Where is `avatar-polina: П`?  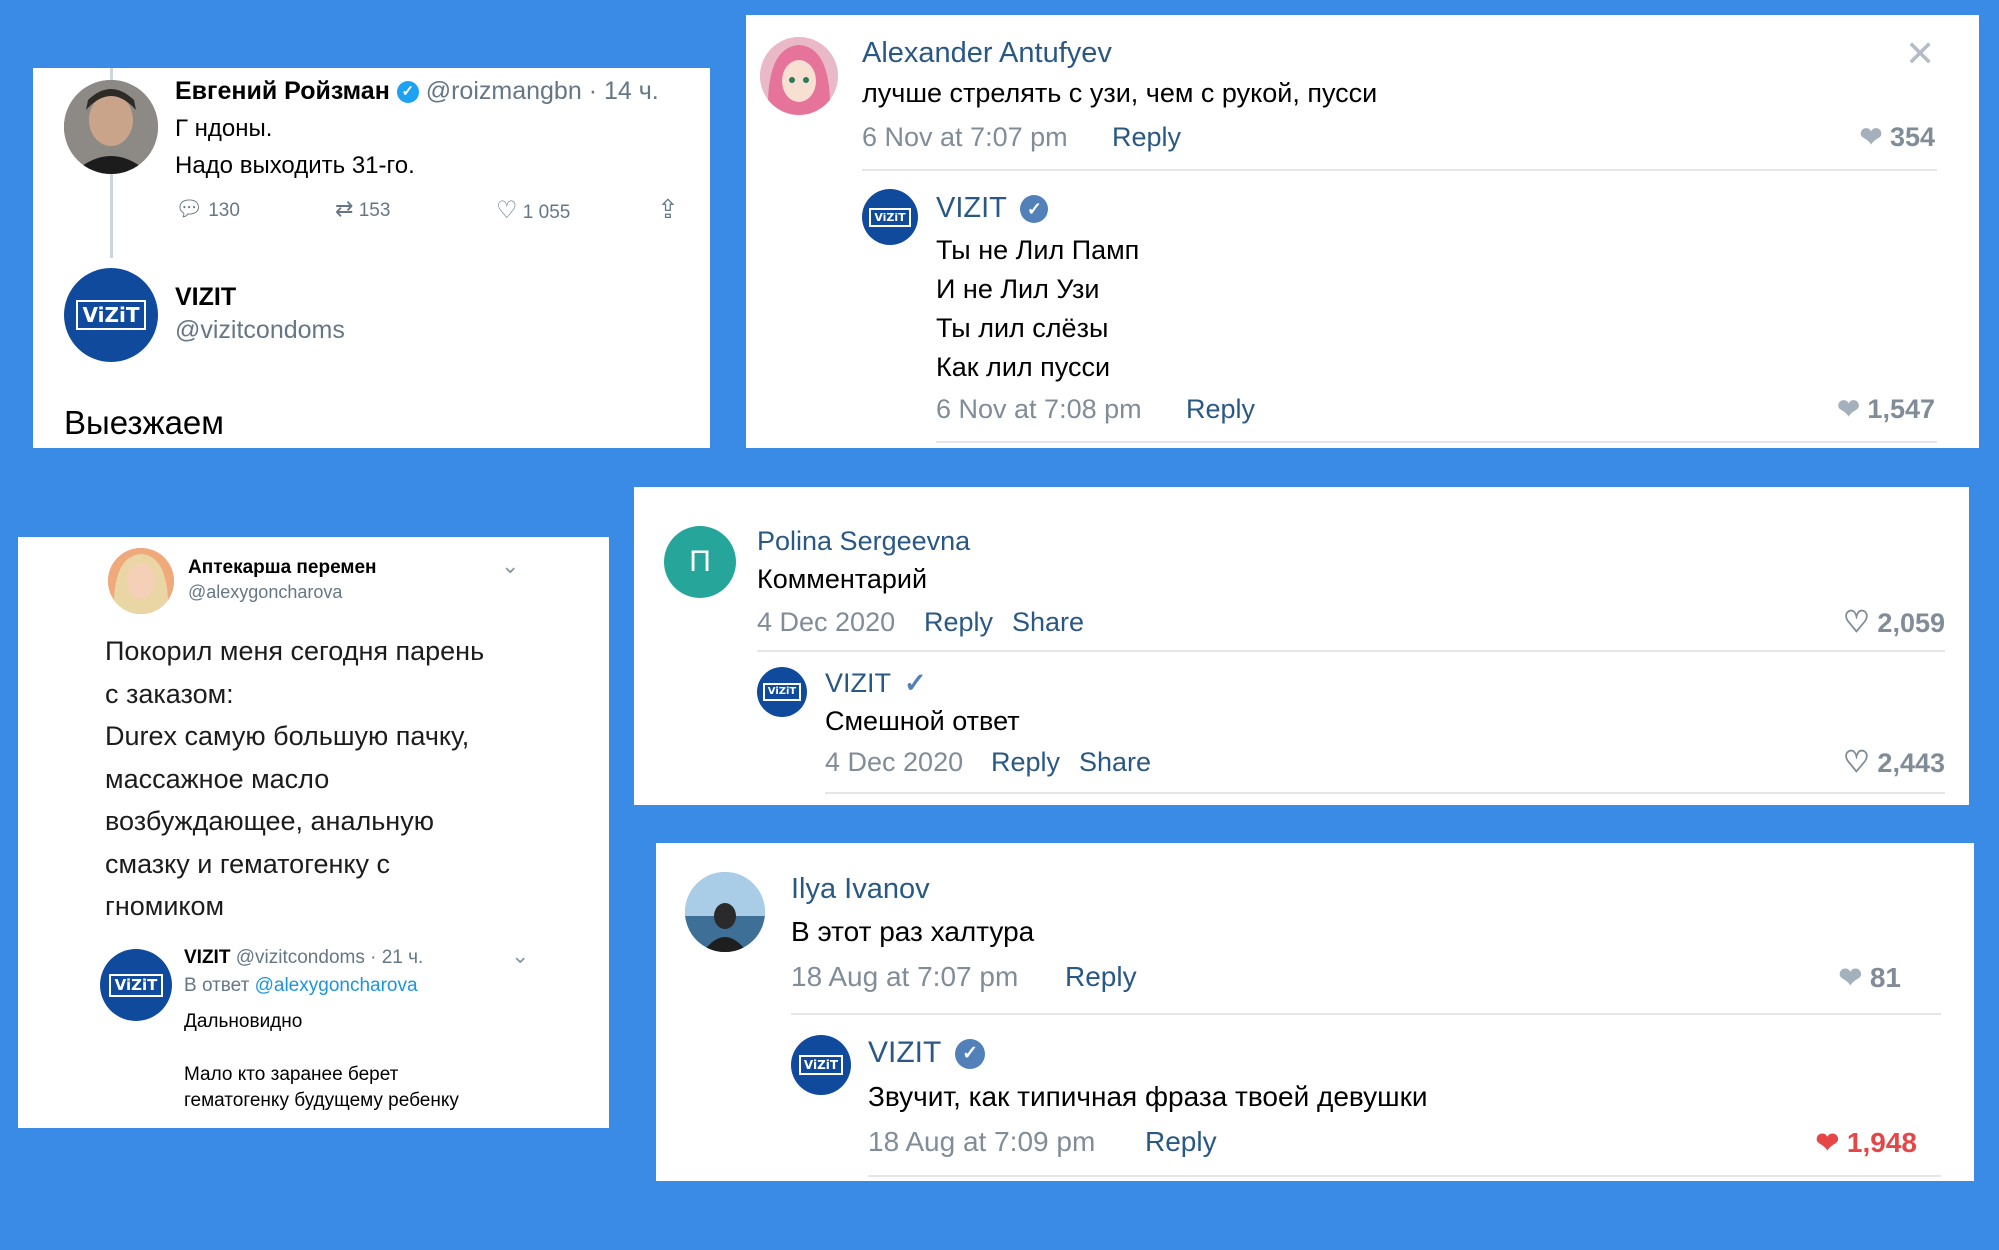
avatar-polina: П is located at coordinates (700, 562).